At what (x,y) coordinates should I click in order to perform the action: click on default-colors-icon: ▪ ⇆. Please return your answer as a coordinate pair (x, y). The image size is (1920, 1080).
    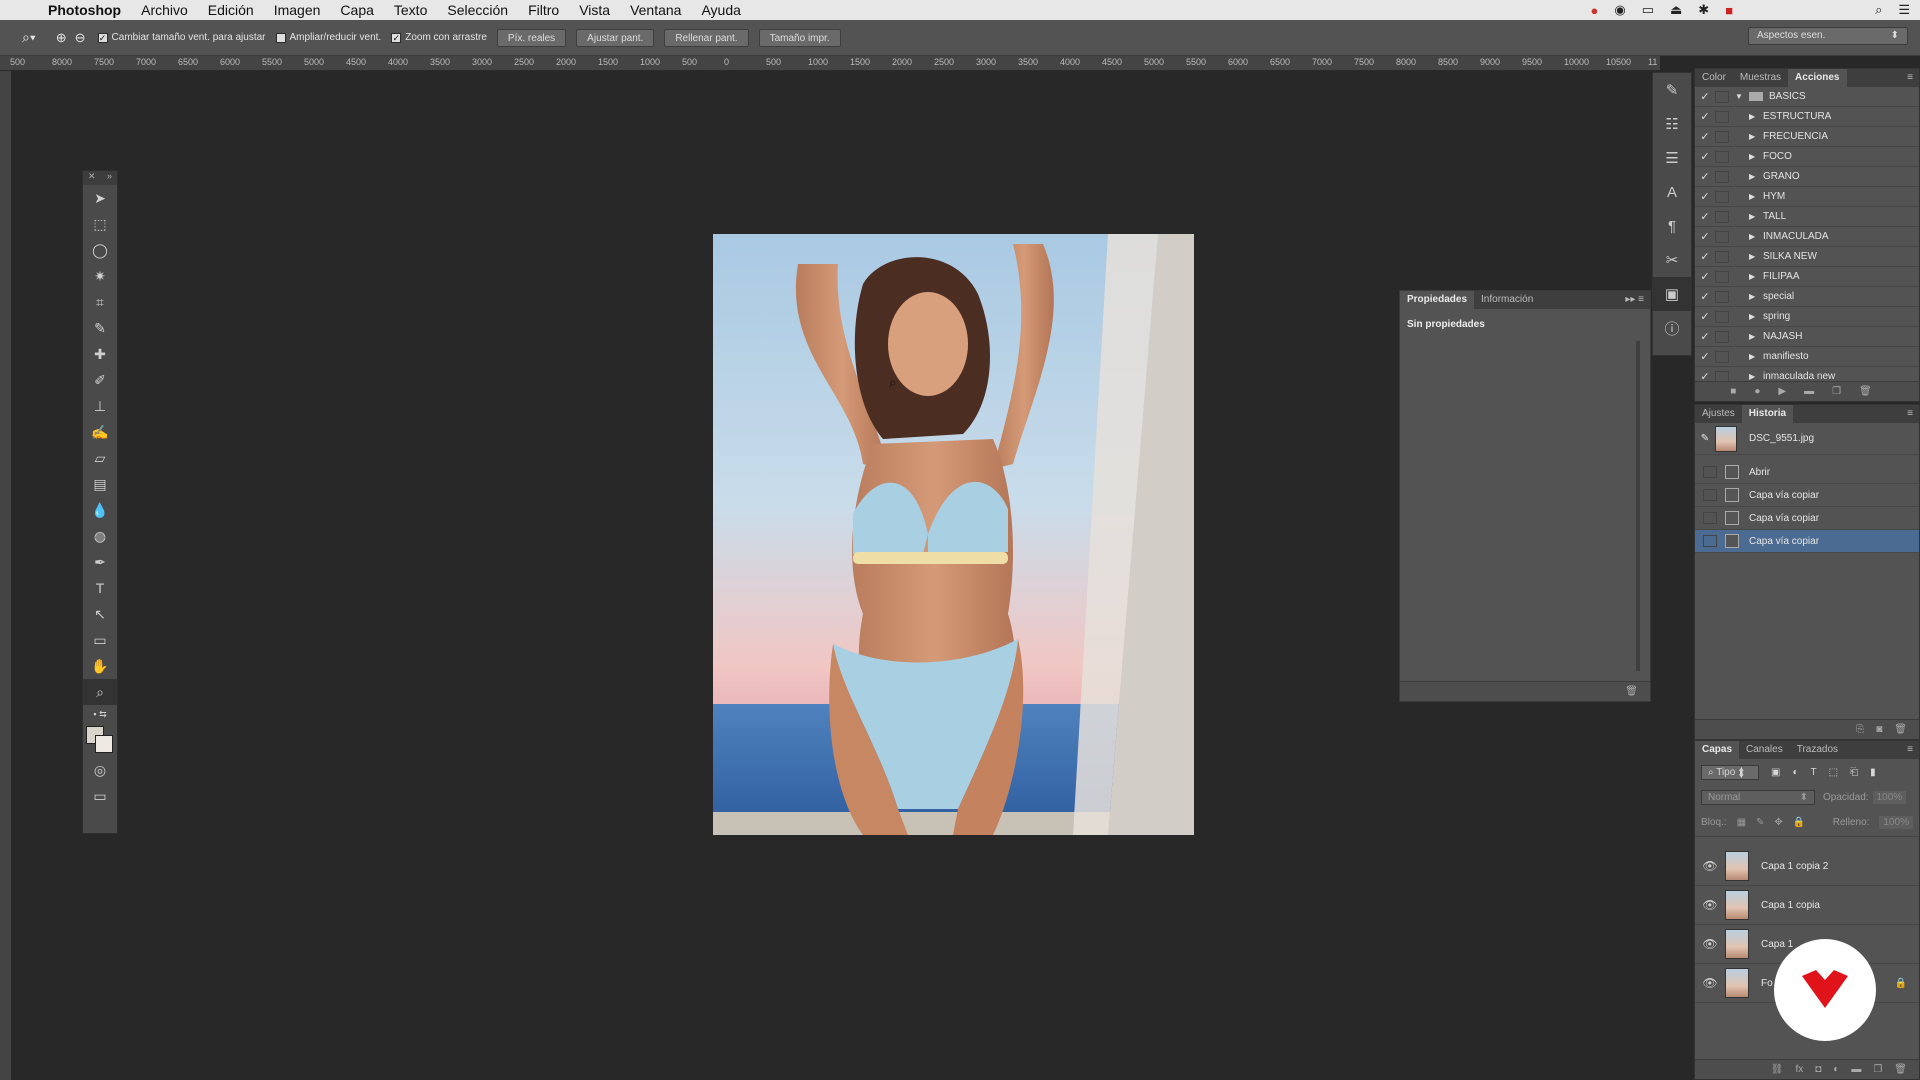
    Looking at the image, I should click on (100, 714).